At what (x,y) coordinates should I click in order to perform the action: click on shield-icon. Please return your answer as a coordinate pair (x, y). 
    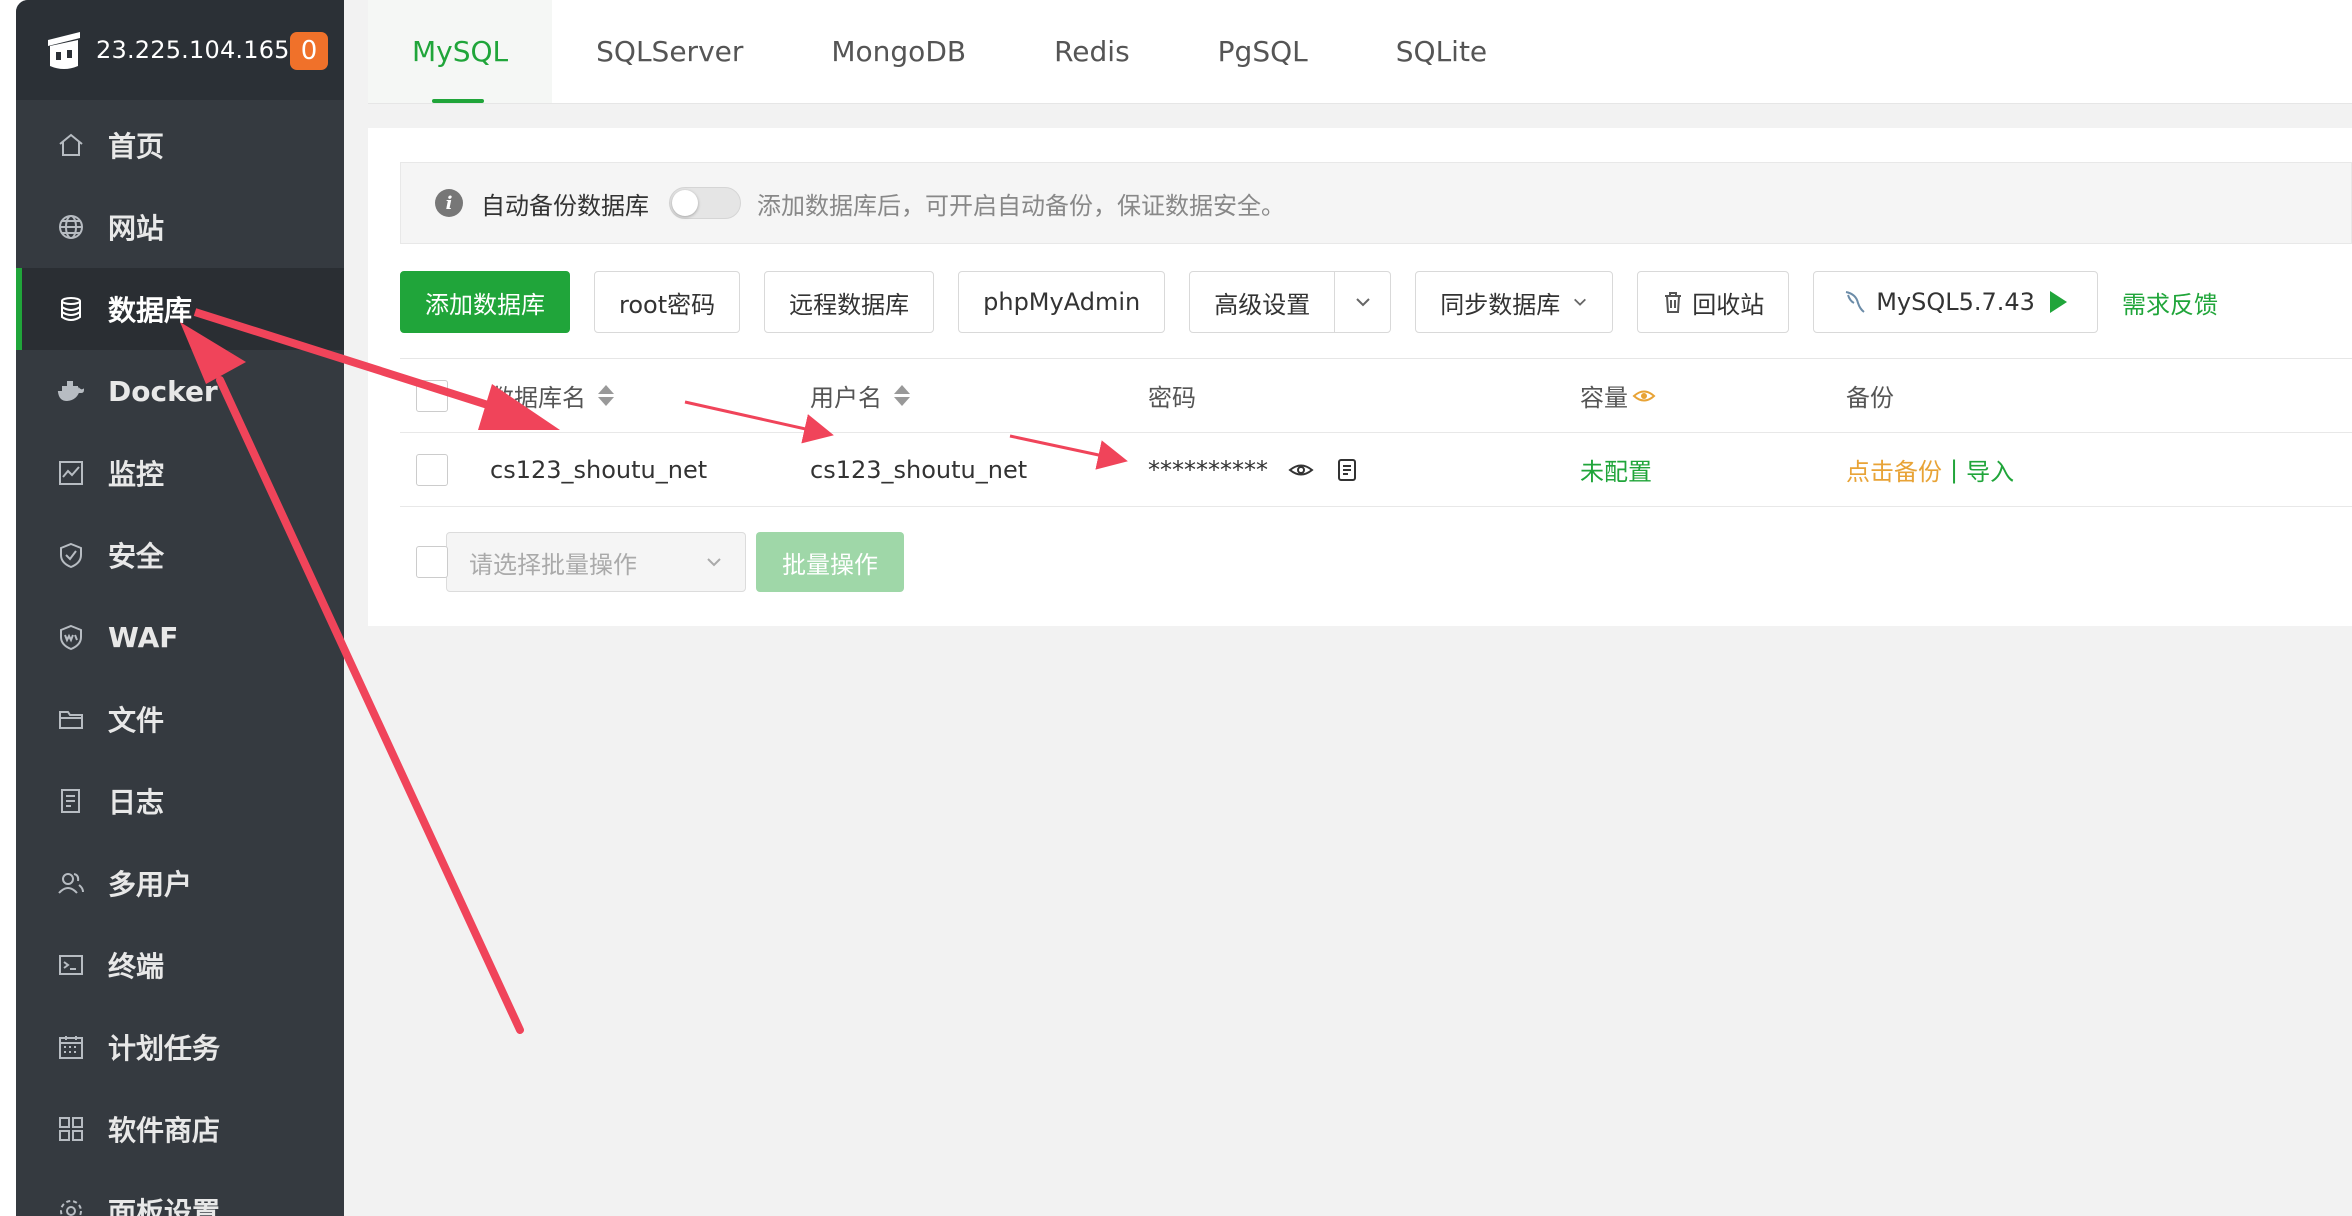
    Looking at the image, I should click on (71, 555).